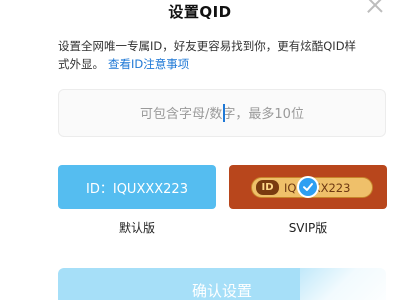  What do you see at coordinates (200, 12) in the screenshot?
I see `dialog-title: 设置QID` at bounding box center [200, 12].